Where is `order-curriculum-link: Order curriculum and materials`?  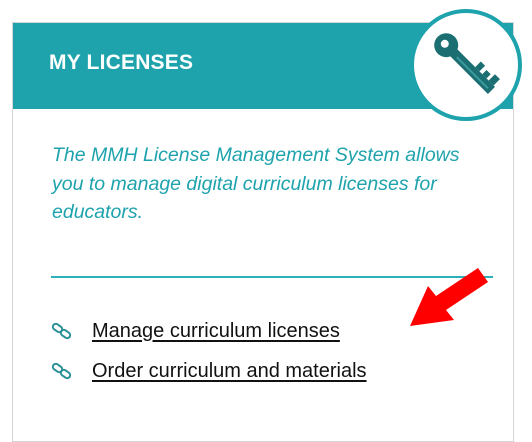
order-curriculum-link: Order curriculum and materials is located at coordinates (229, 371).